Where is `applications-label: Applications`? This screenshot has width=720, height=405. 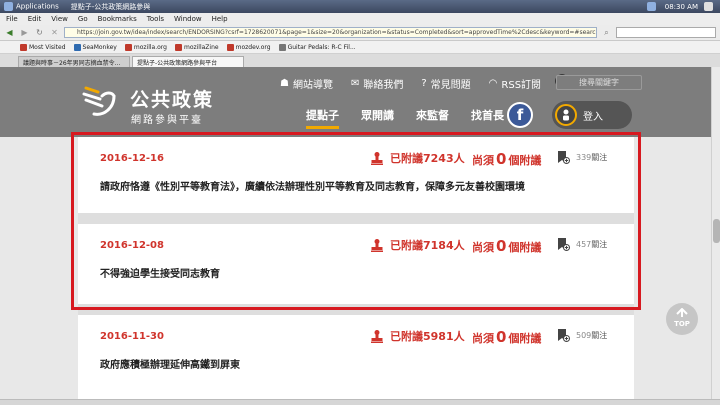
applications-label: Applications is located at coordinates (37, 6).